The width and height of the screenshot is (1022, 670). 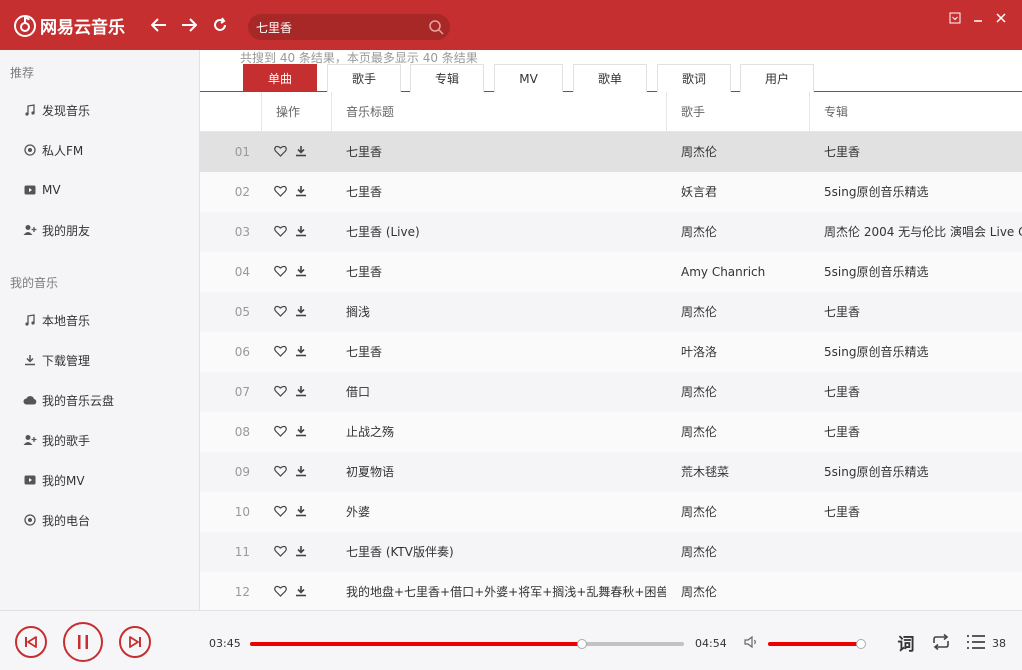 I want to click on app-logo: 网易云音乐, so click(x=69, y=25).